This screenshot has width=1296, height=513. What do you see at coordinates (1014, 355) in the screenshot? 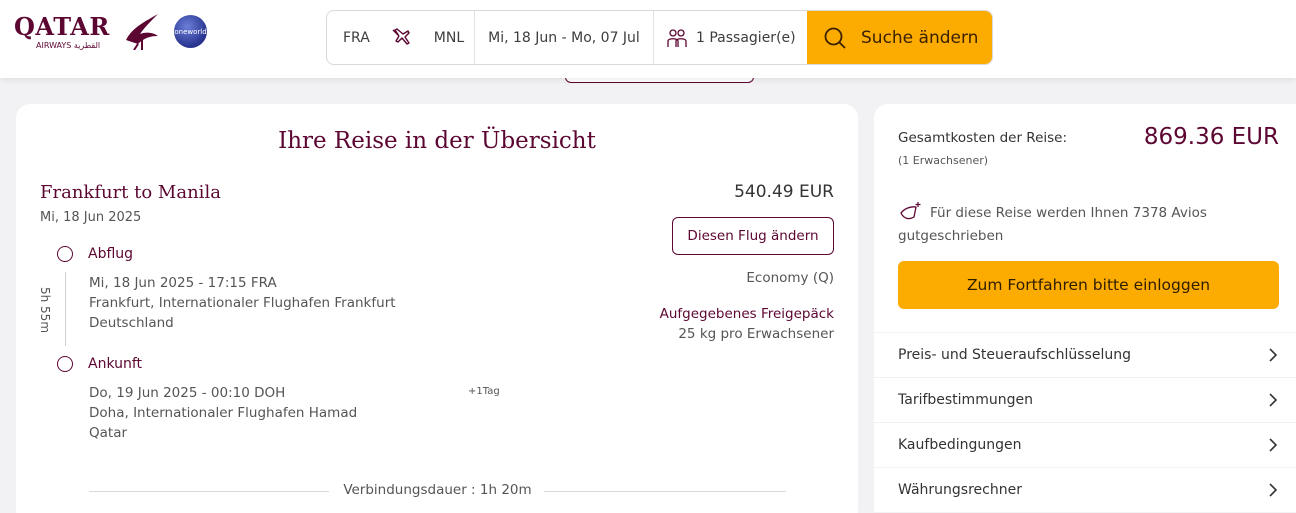
I see `row-label: Preis- und Steueraufschlüsselung` at bounding box center [1014, 355].